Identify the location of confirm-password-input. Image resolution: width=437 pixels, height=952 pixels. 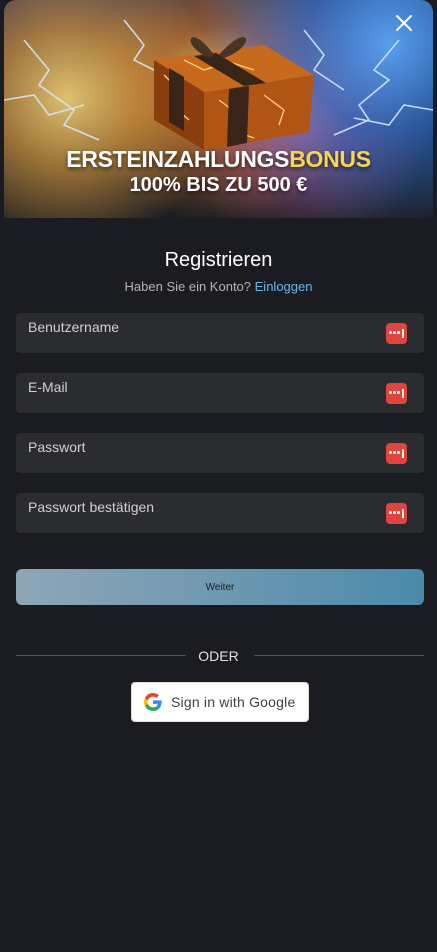
(220, 513).